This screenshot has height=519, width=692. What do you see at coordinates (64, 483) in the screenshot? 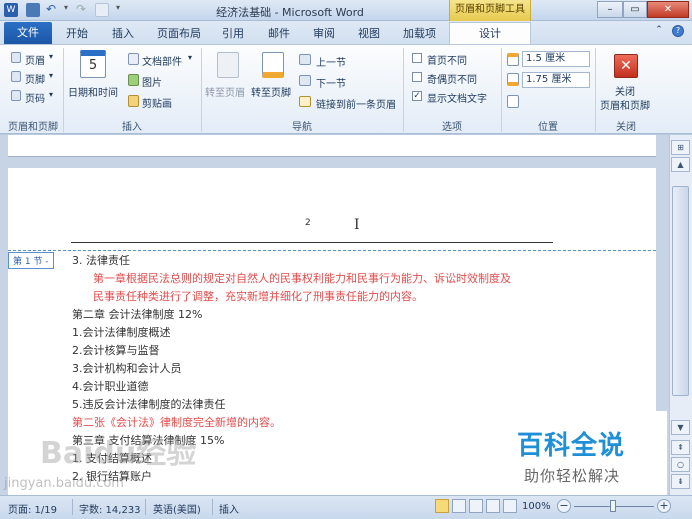
I see `baidu-watermark-url: jingyan.baidu.com` at bounding box center [64, 483].